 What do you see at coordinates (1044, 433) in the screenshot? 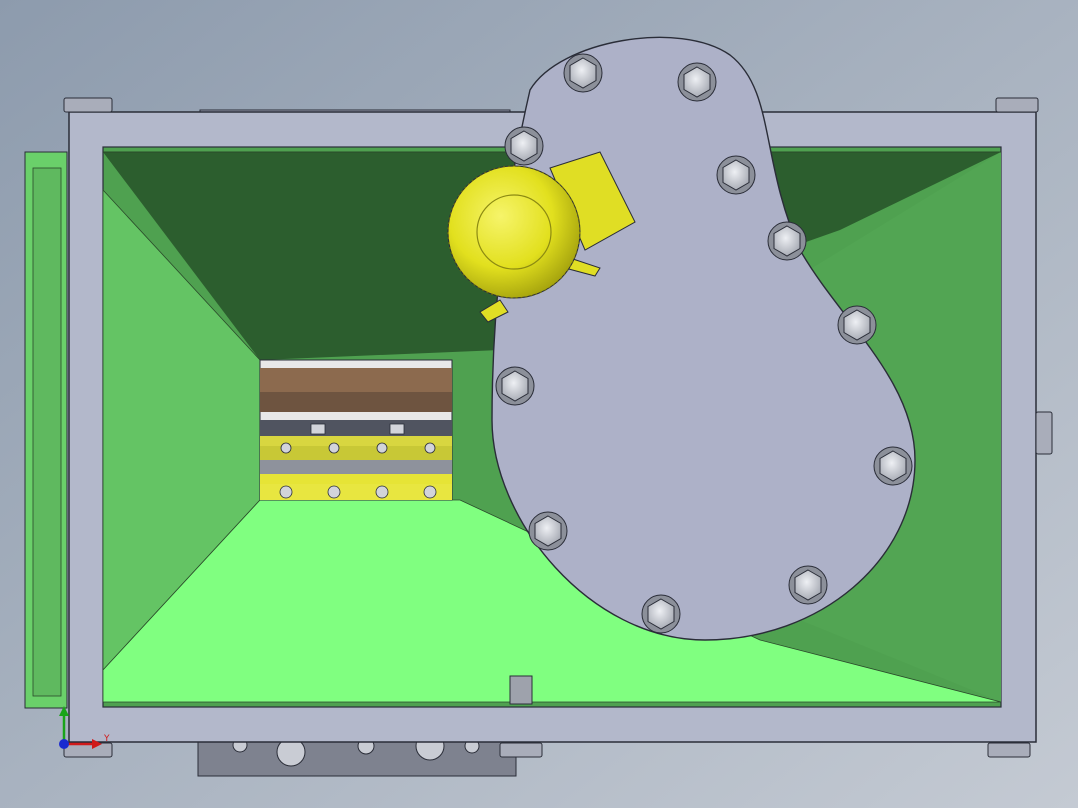
I see `right-side-nut` at bounding box center [1044, 433].